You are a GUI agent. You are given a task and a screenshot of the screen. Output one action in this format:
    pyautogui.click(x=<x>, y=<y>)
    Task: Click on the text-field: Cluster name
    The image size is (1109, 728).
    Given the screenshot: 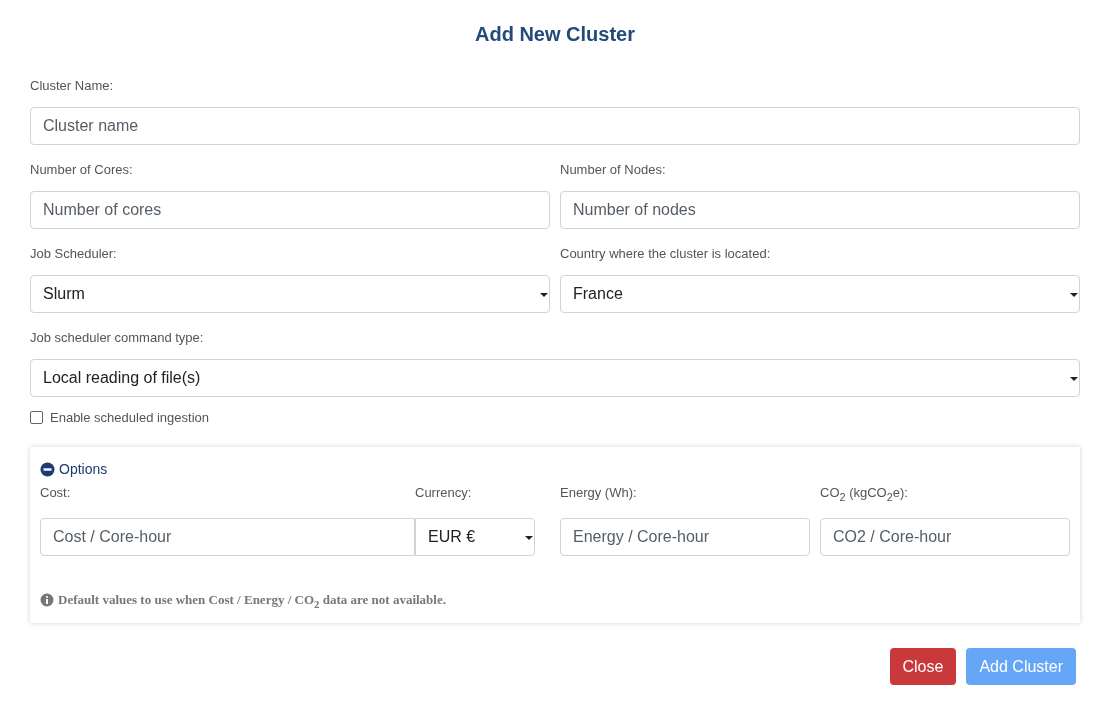 What is the action you would take?
    pyautogui.click(x=555, y=126)
    